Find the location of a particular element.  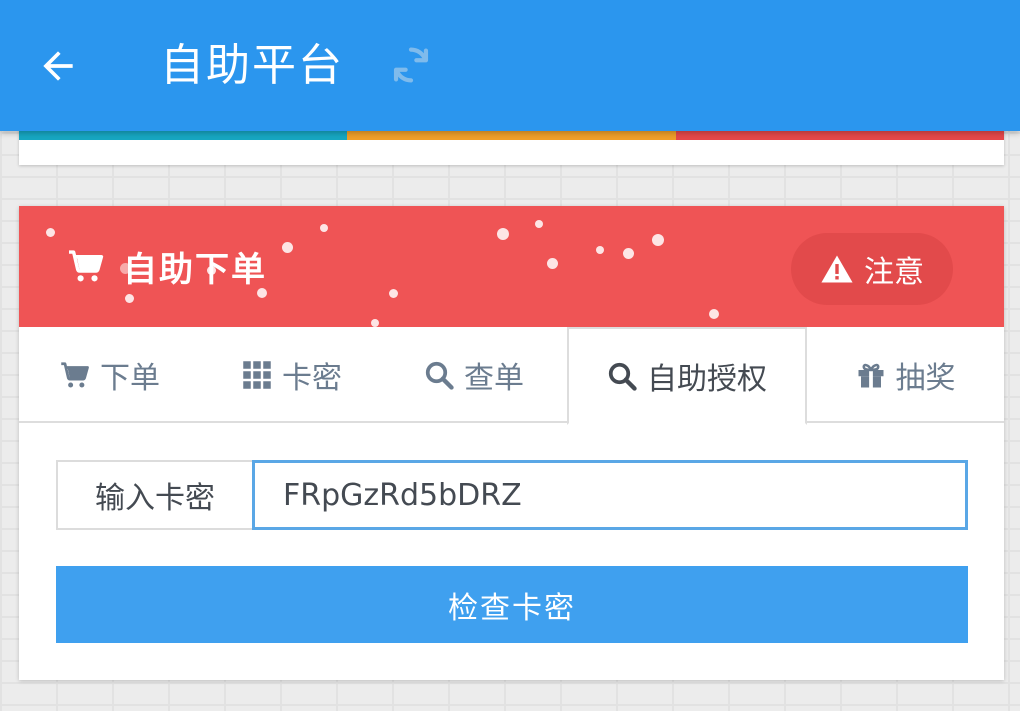

tab-lottery: 抽奖 is located at coordinates (905, 375).